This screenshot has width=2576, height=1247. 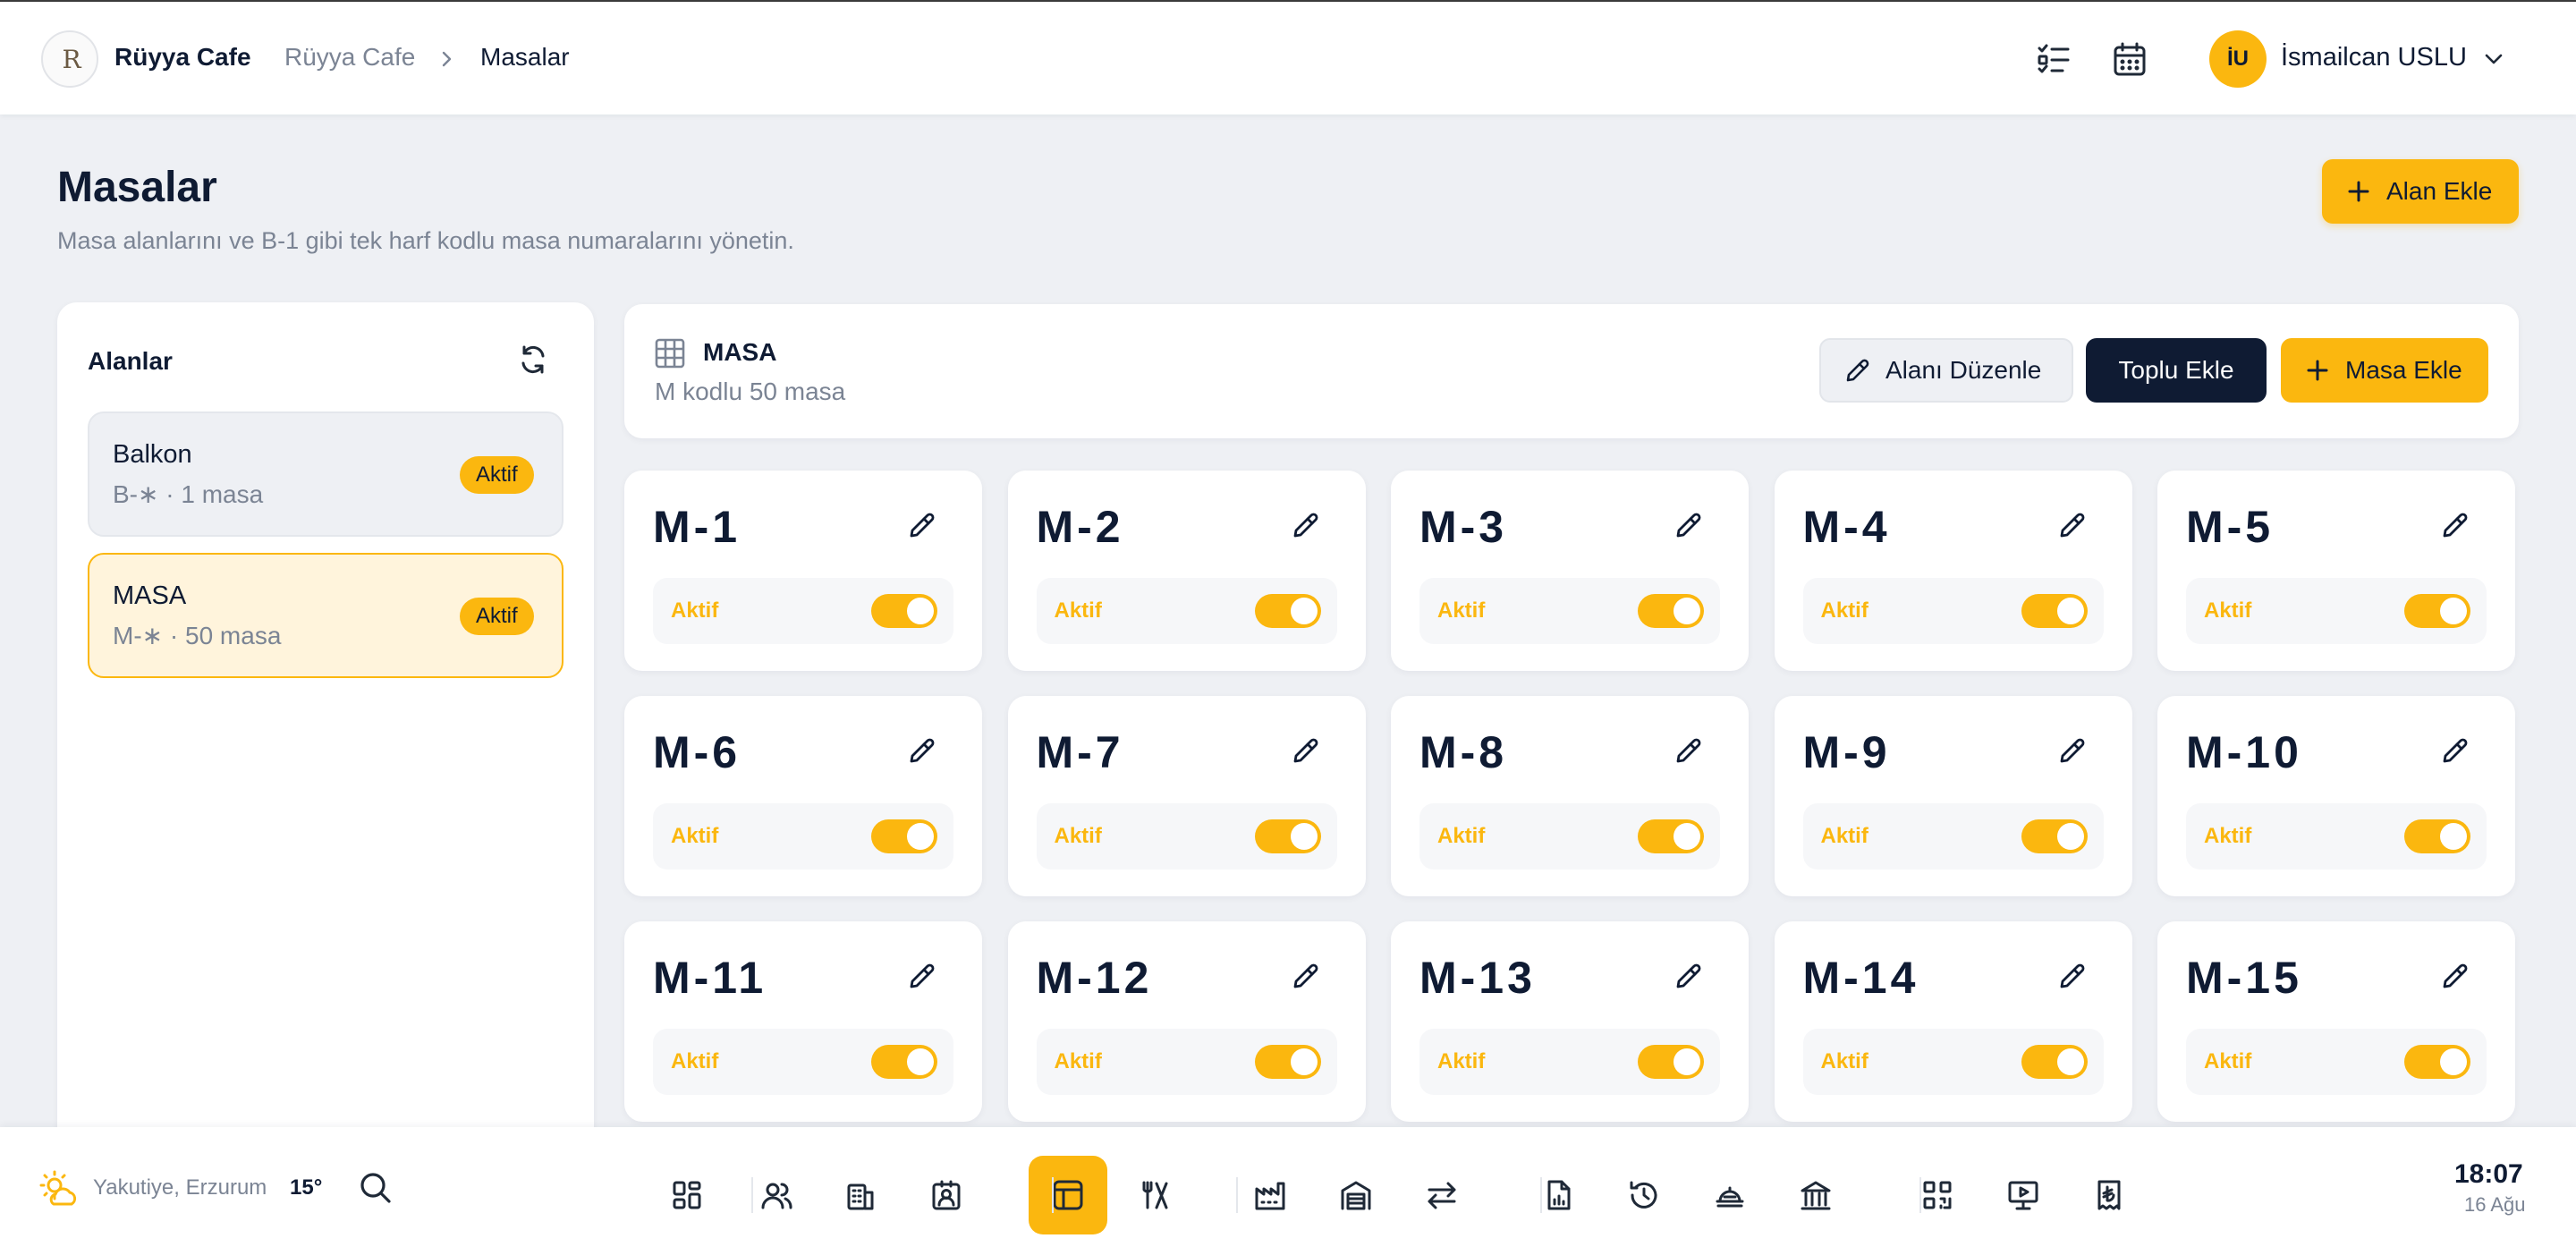 What do you see at coordinates (1953, 1021) in the screenshot?
I see `table-card: M-14 Aktif` at bounding box center [1953, 1021].